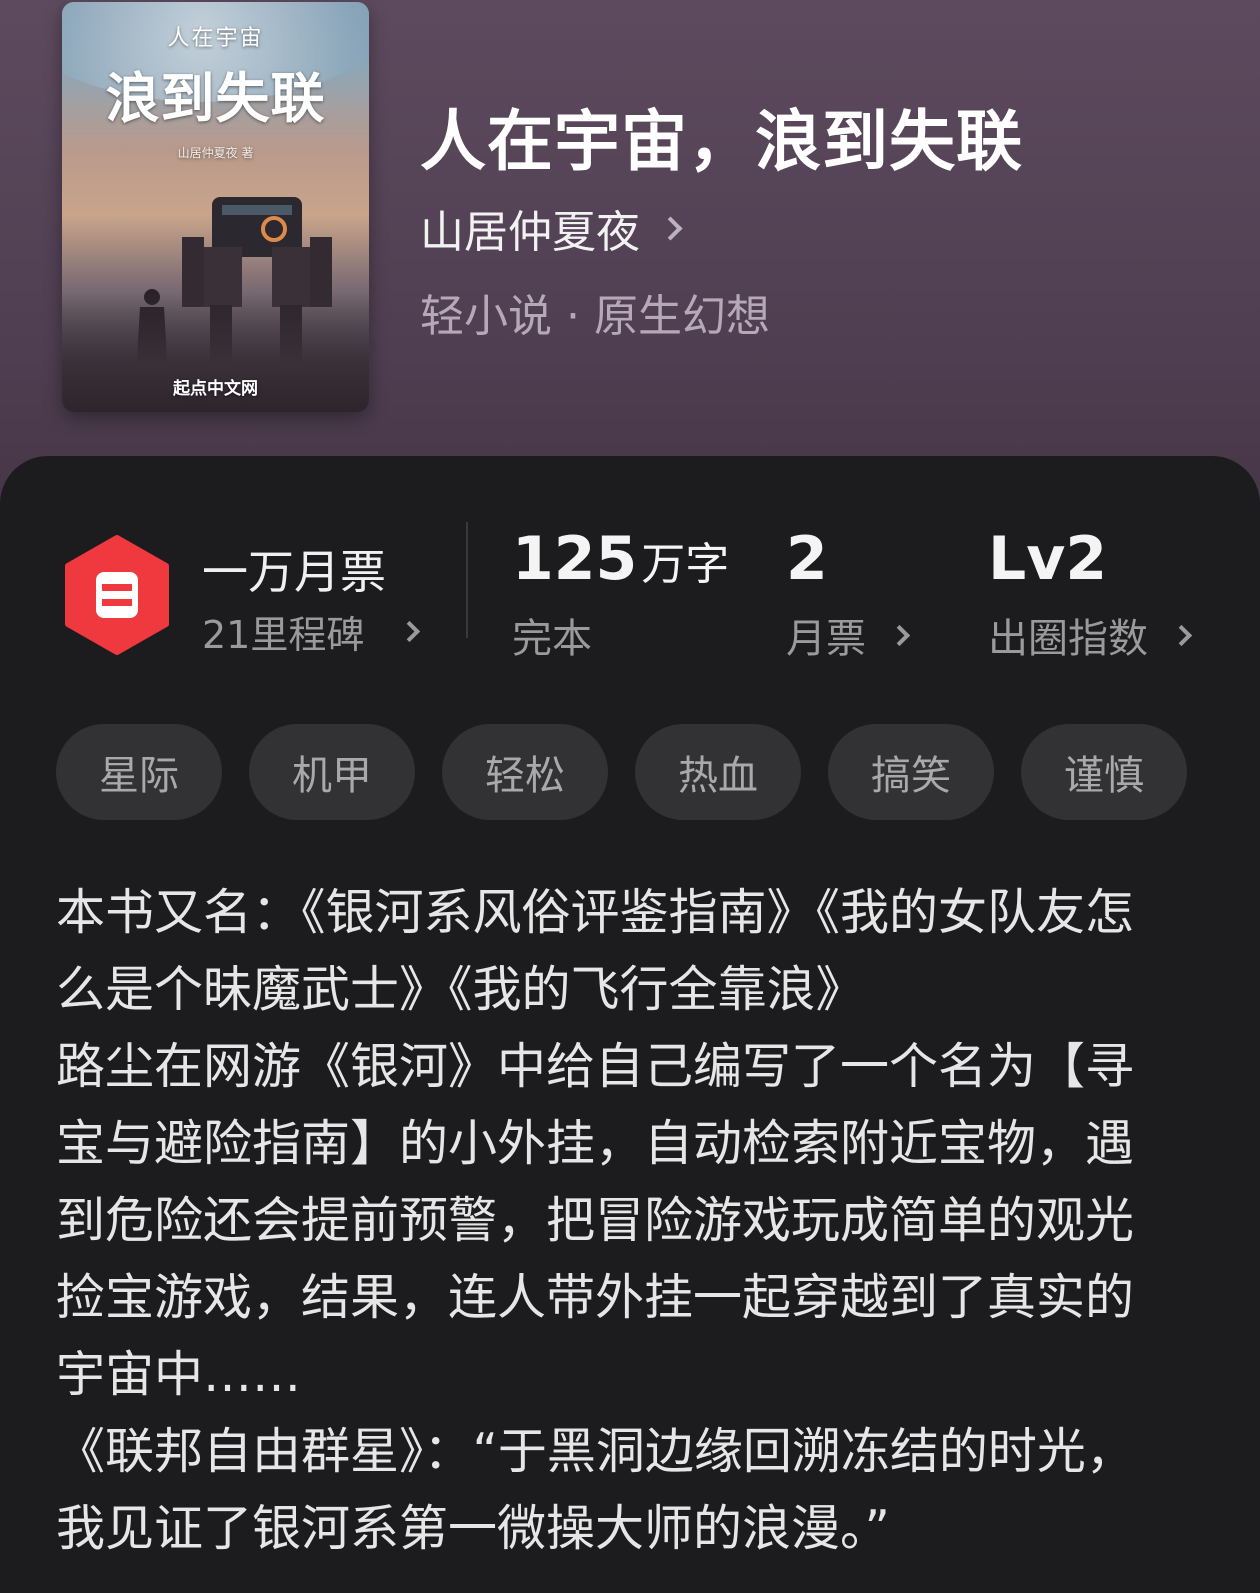 The height and width of the screenshot is (1593, 1260). What do you see at coordinates (552, 639) in the screenshot?
I see `status-label: 完本` at bounding box center [552, 639].